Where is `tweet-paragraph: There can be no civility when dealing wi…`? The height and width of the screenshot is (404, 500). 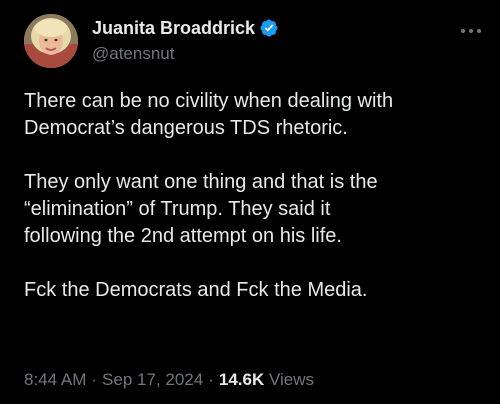
tweet-paragraph: There can be no civility when dealing wi… is located at coordinates (254, 115).